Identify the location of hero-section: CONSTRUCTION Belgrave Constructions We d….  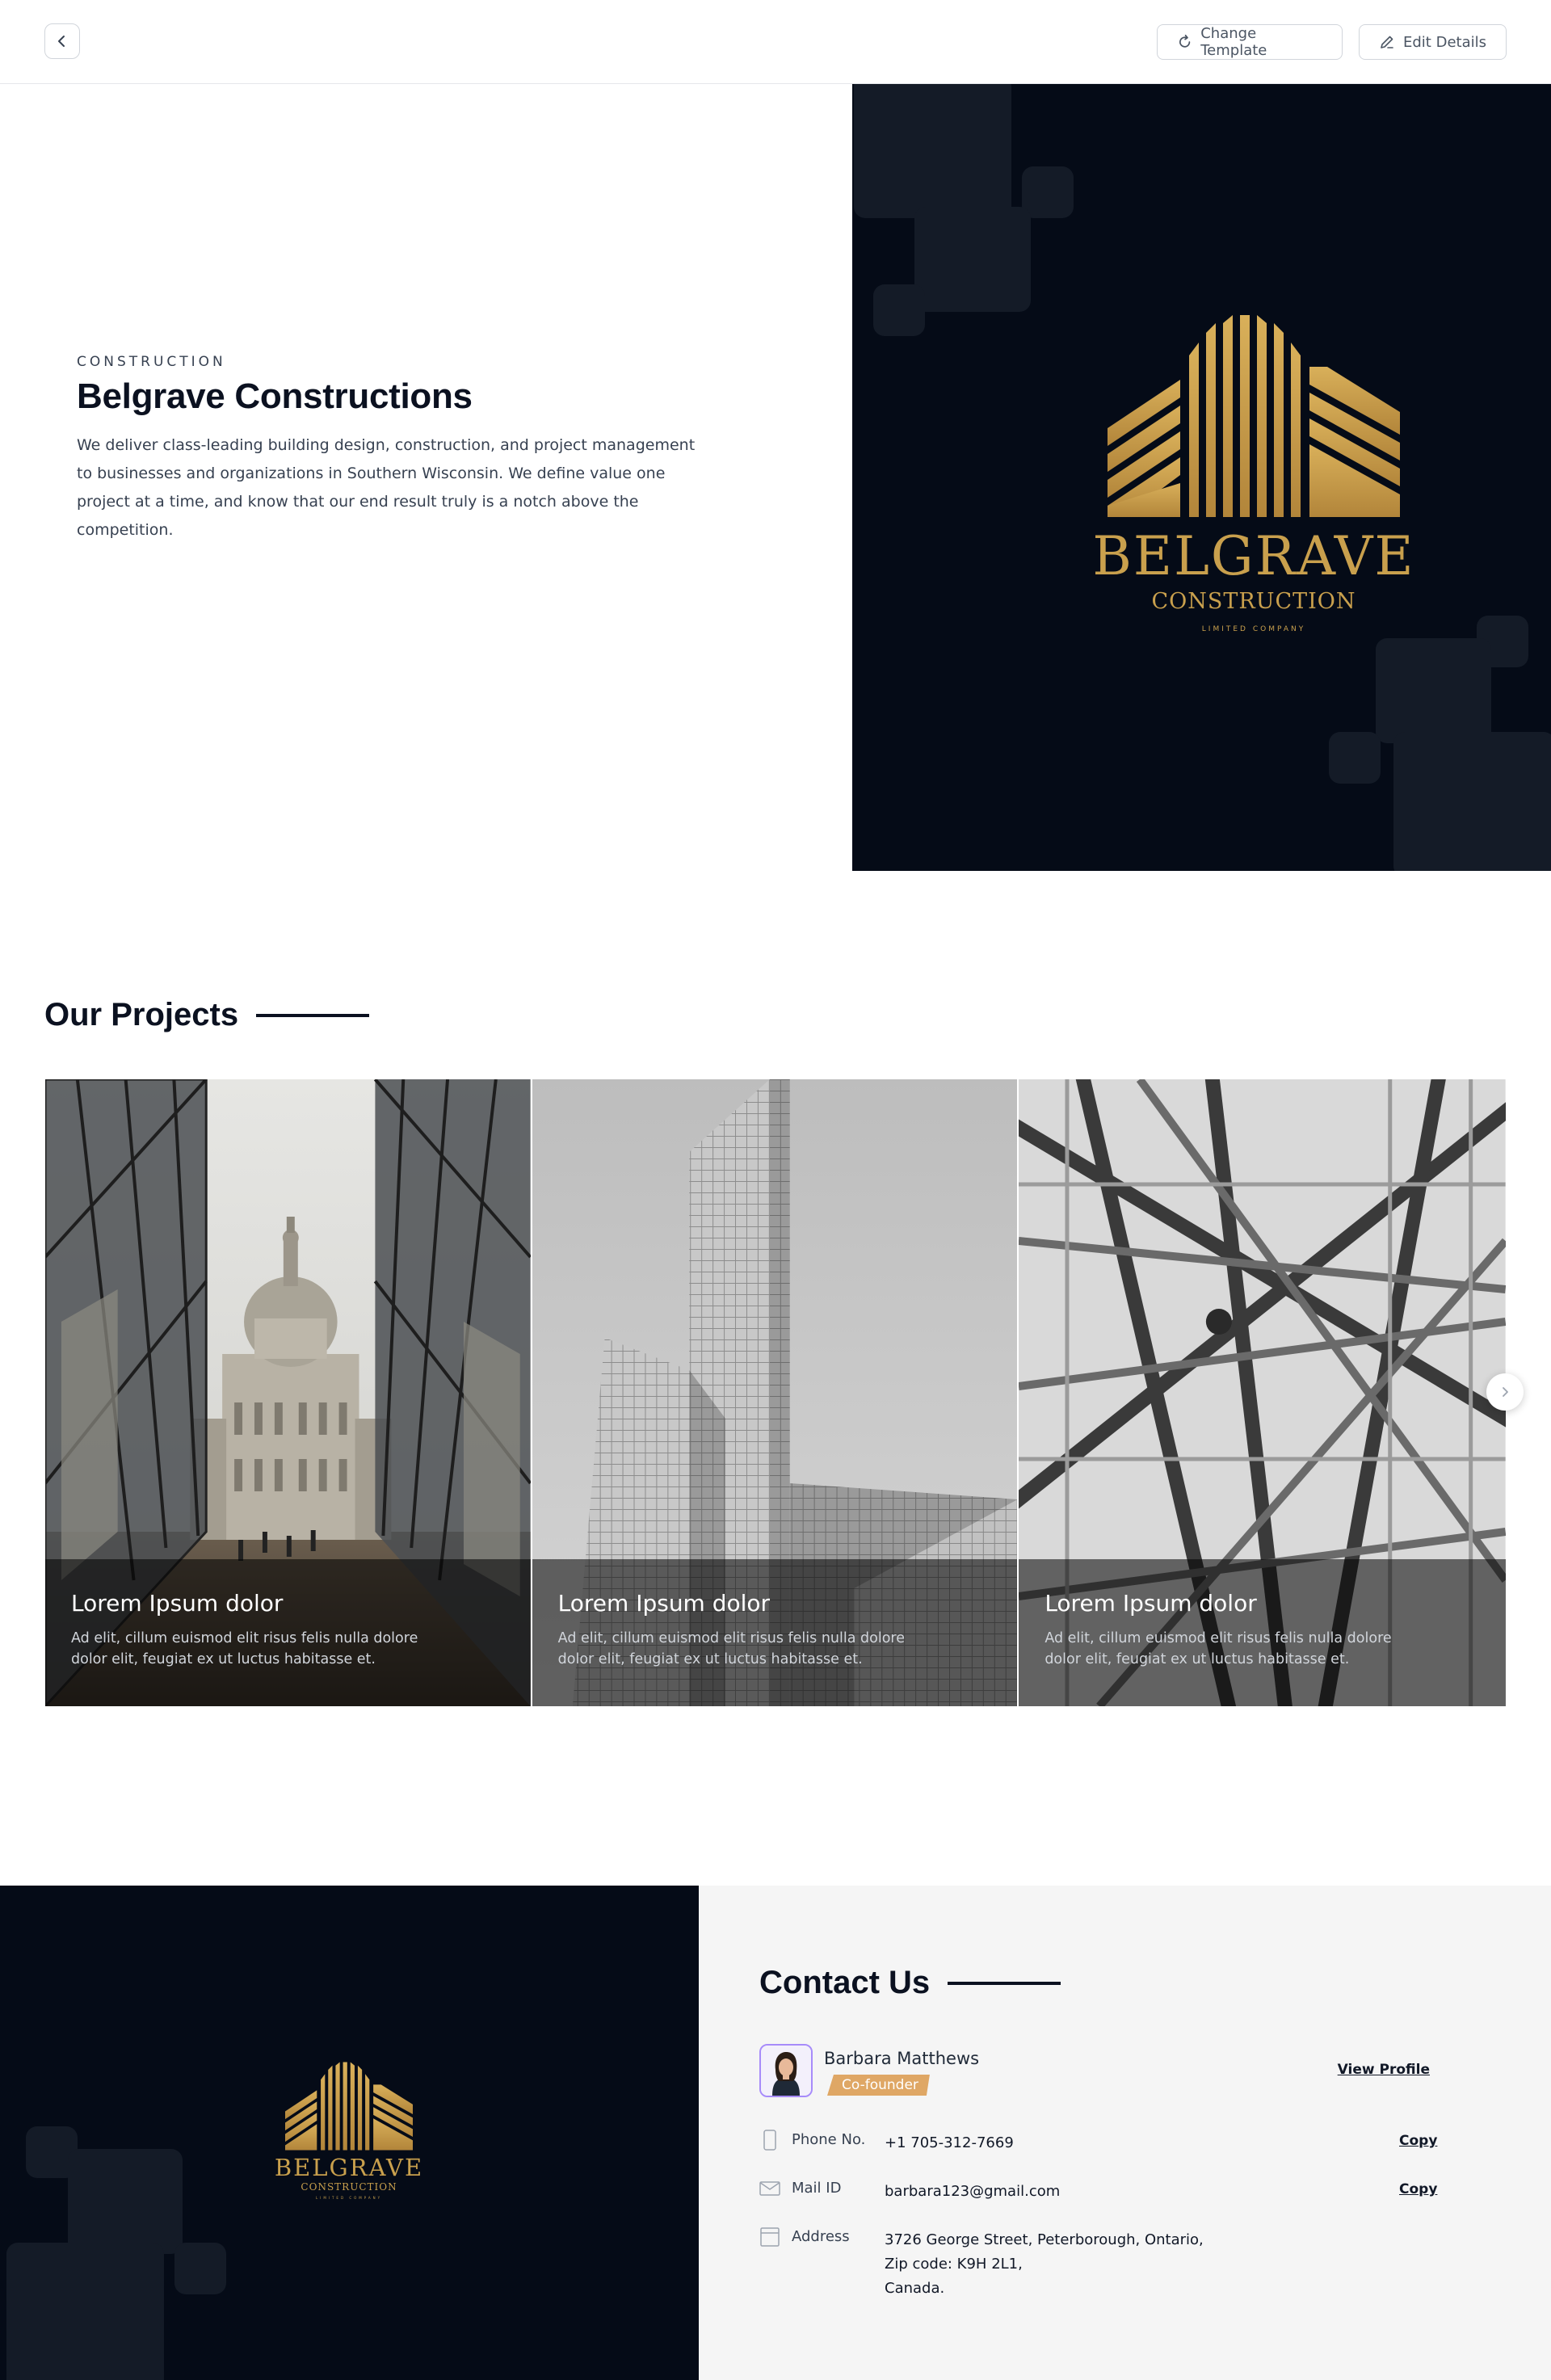
(400, 450).